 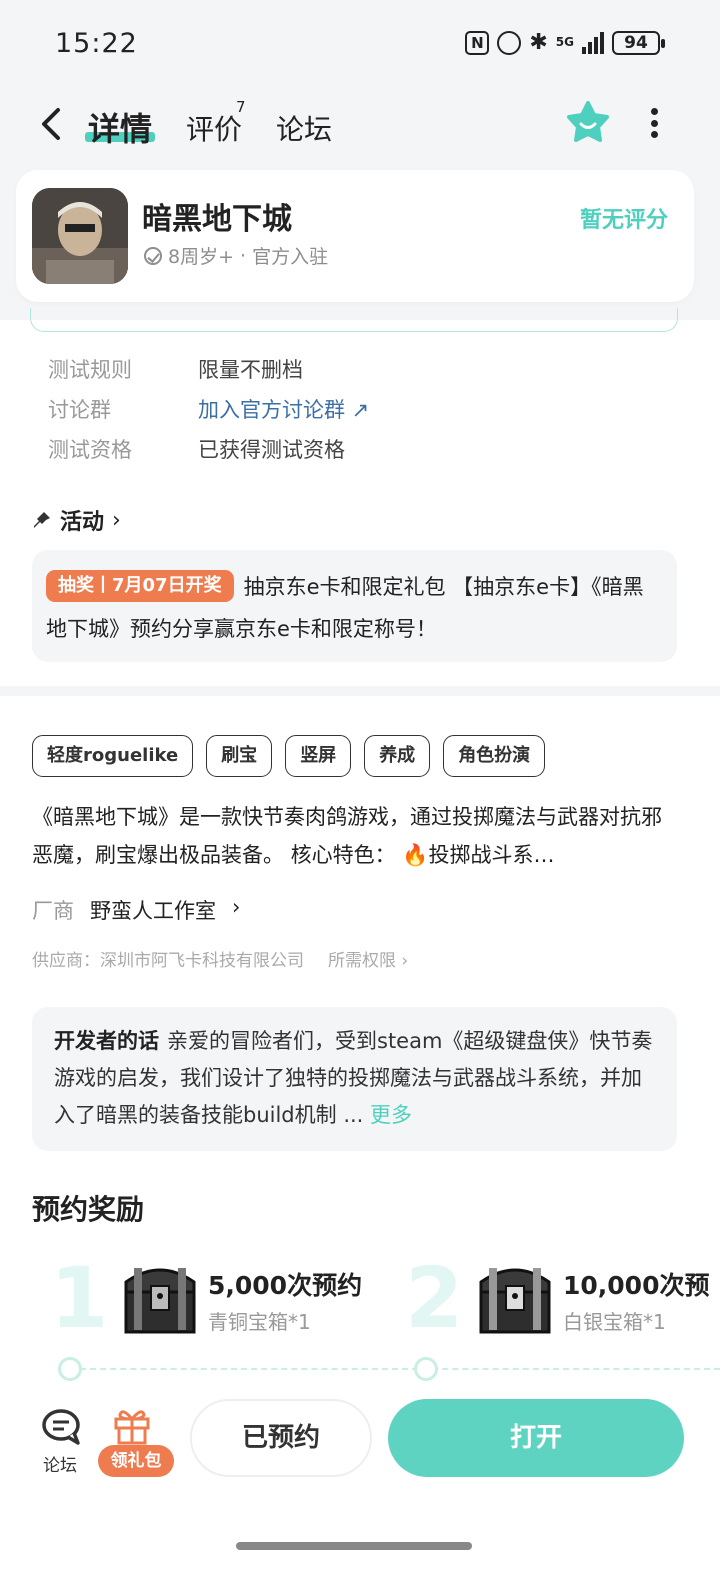 I want to click on reward-prize: 青铜宝箱*1, so click(x=259, y=1322).